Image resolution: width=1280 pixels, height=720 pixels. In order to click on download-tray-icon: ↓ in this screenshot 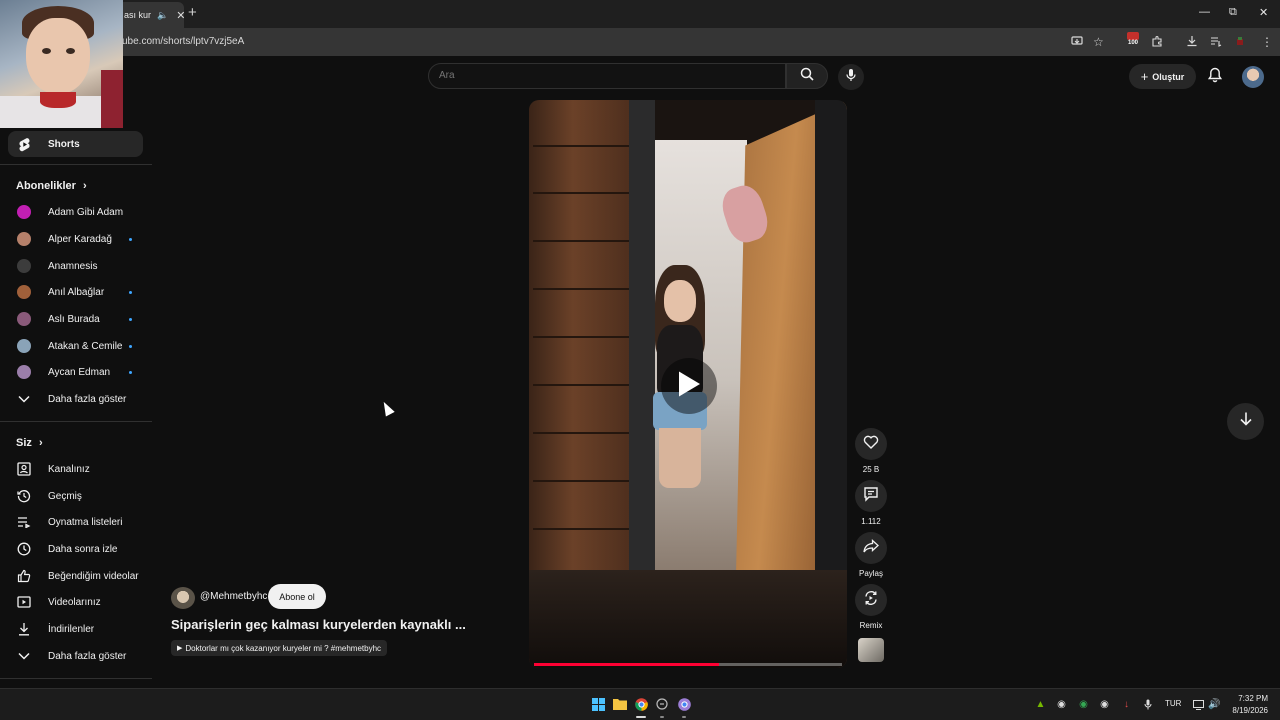, I will do `click(1126, 704)`.